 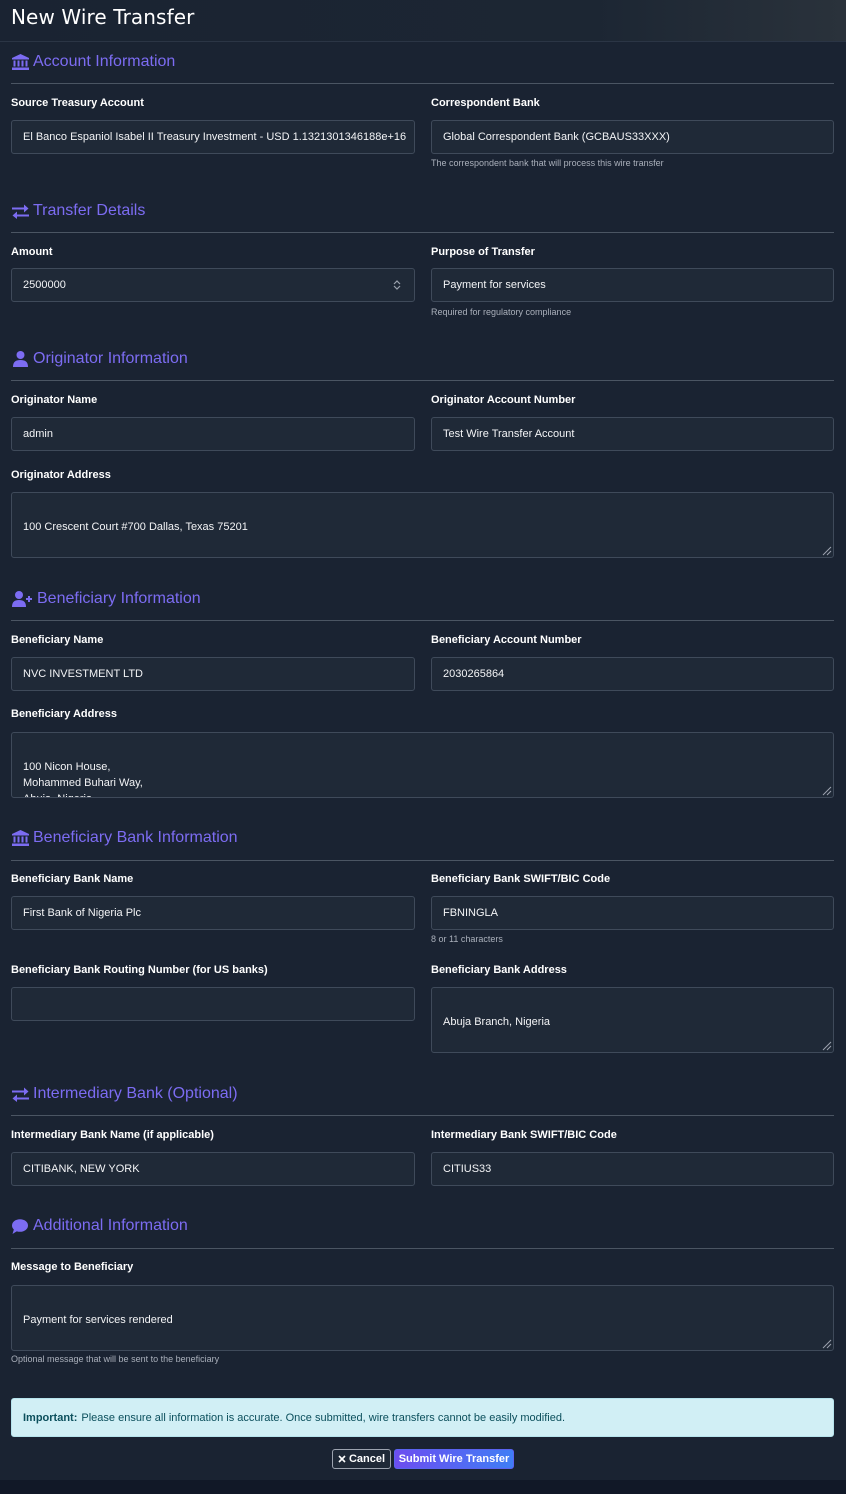 I want to click on section-title-originator: Originator Information, so click(x=99, y=359).